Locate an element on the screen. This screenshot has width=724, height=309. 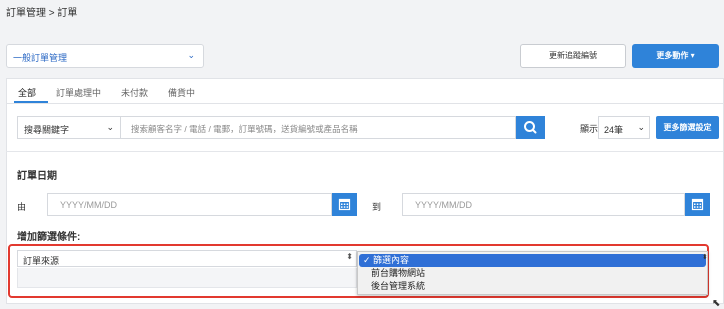
date-to-calendar-button is located at coordinates (697, 204).